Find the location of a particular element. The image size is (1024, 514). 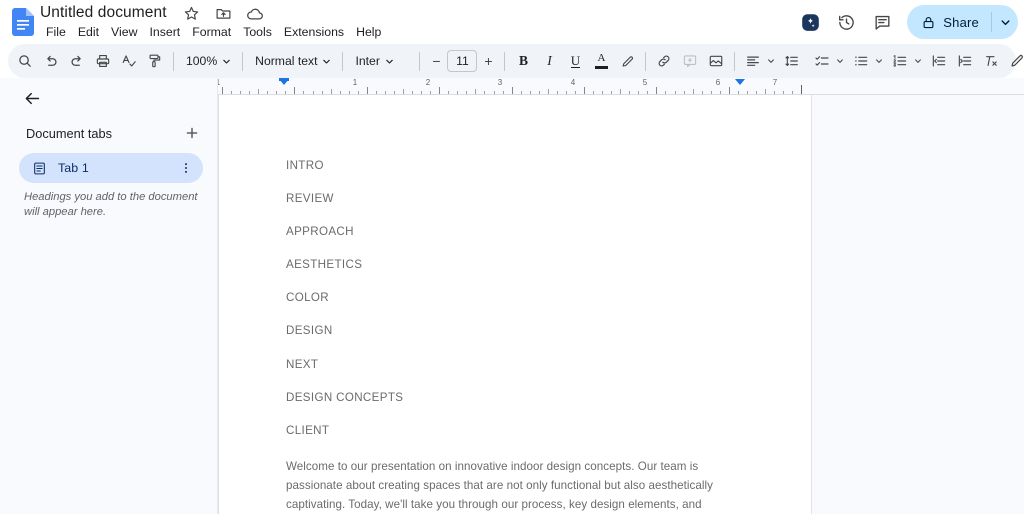

add-comment-icon is located at coordinates (690, 61).